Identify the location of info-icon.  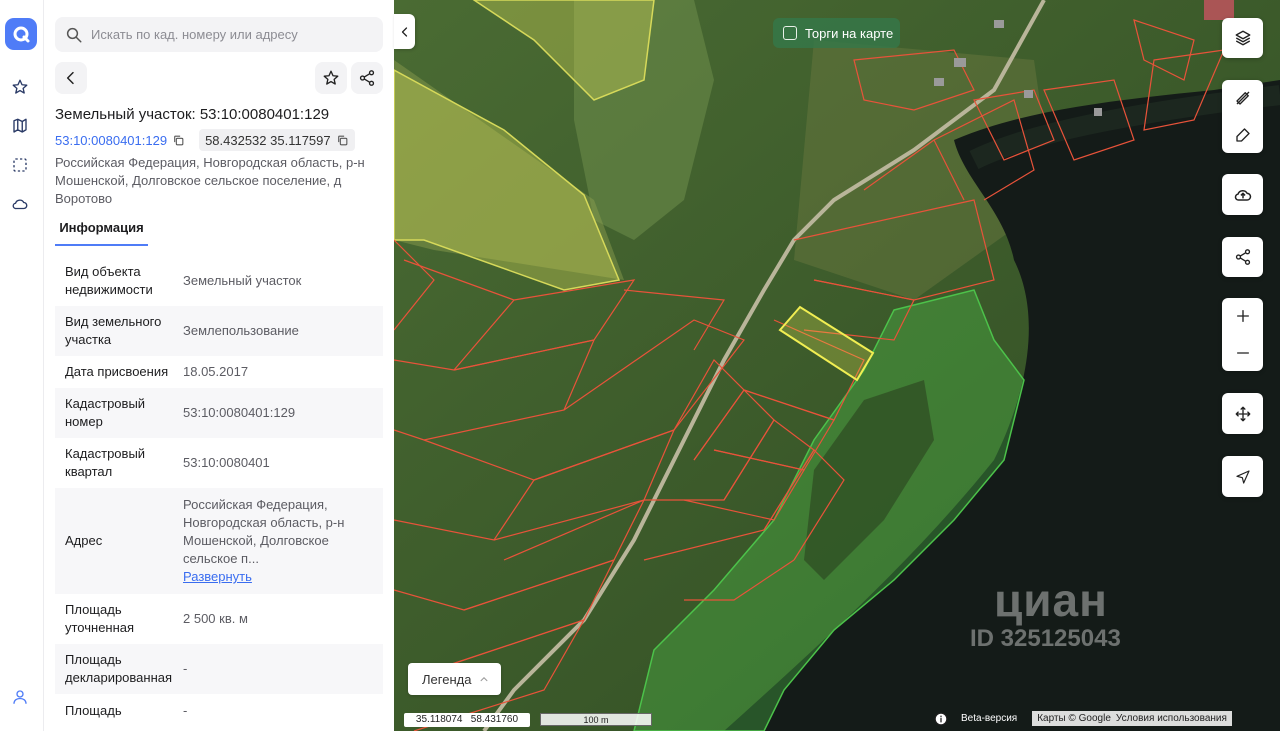
(941, 719).